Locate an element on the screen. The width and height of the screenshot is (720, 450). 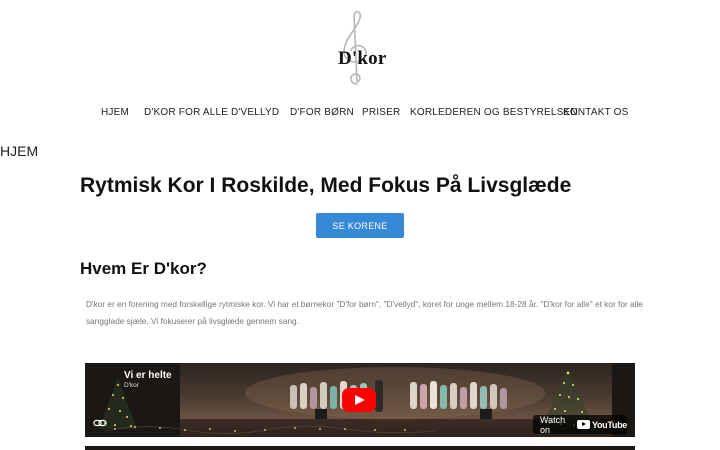
logo-text: D'kor is located at coordinates (362, 58).